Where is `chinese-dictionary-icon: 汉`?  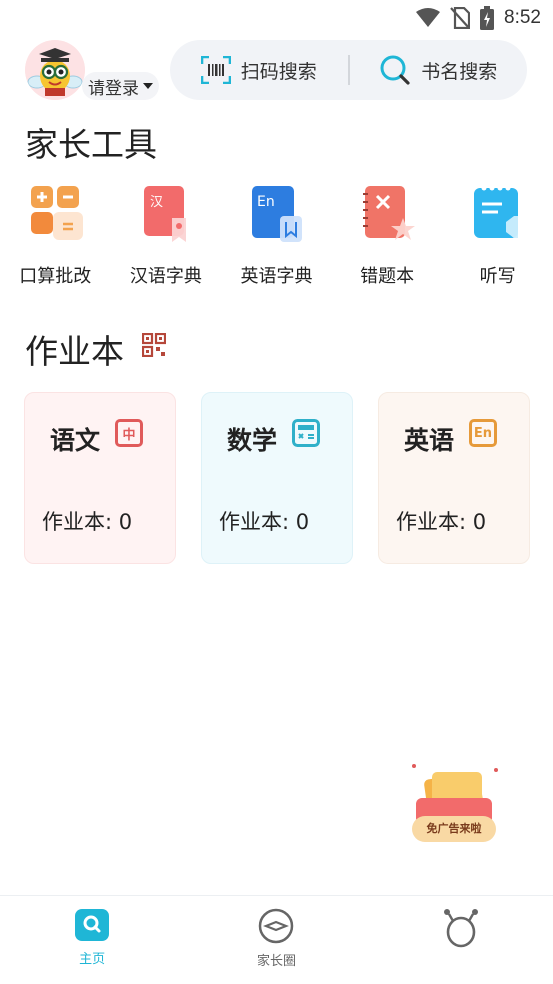
chinese-dictionary-icon: 汉 is located at coordinates (166, 214).